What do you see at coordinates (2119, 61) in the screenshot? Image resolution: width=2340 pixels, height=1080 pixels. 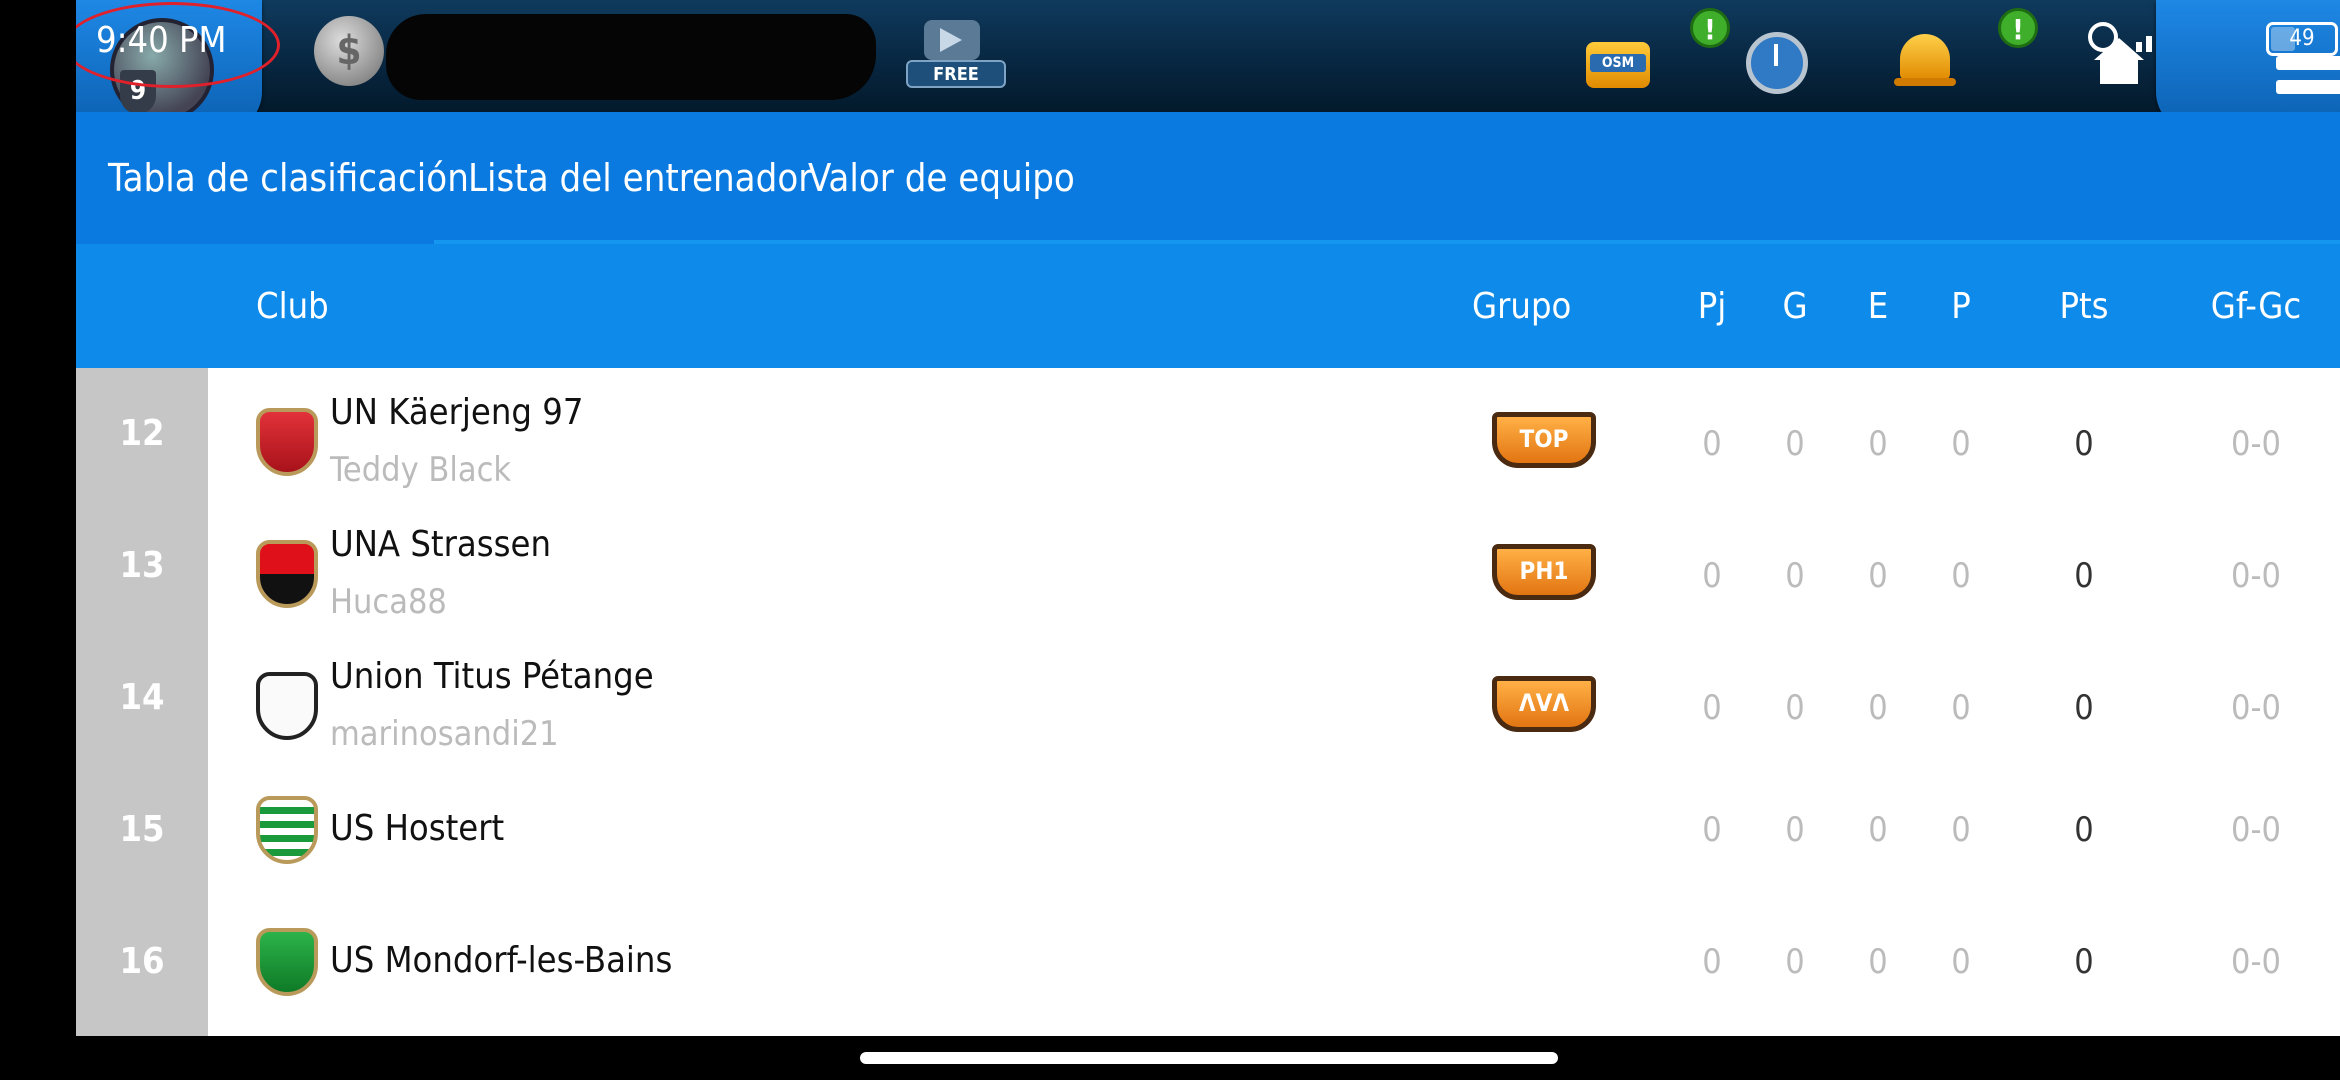 I see `home-icon` at bounding box center [2119, 61].